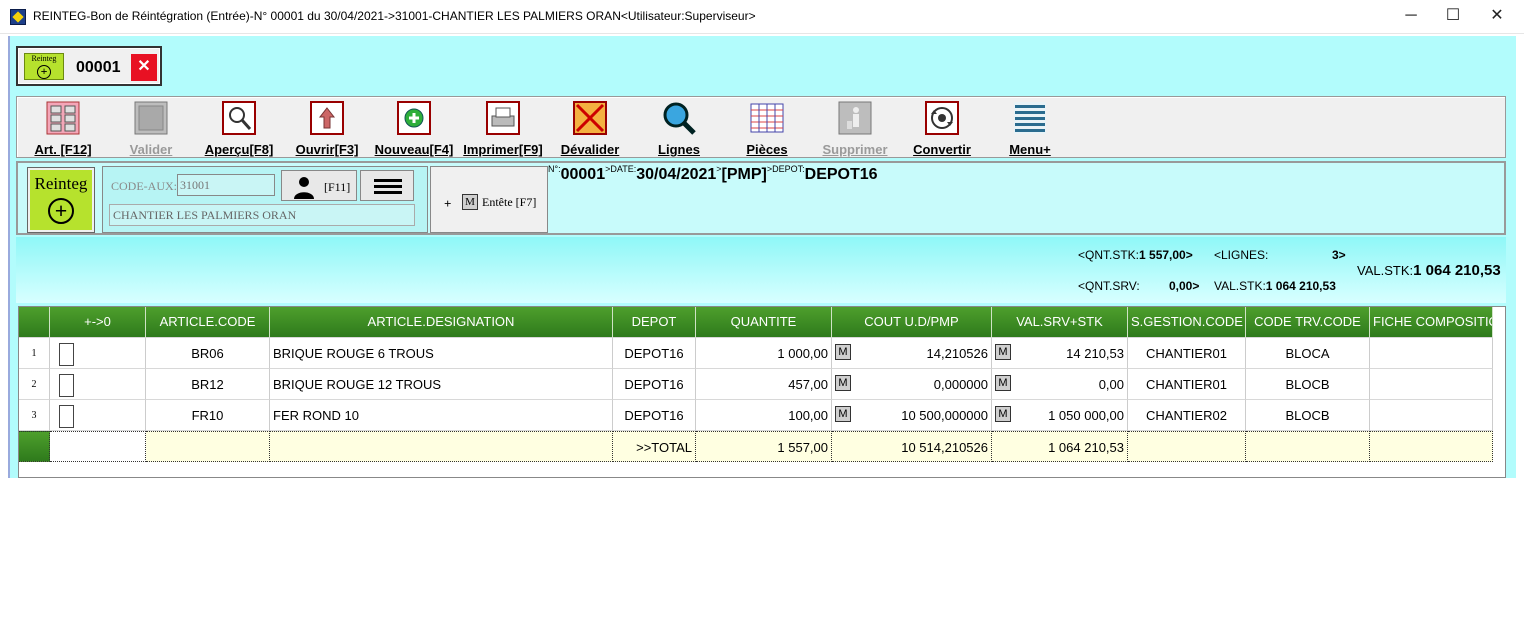  I want to click on code-aux-field: 31001, so click(226, 185).